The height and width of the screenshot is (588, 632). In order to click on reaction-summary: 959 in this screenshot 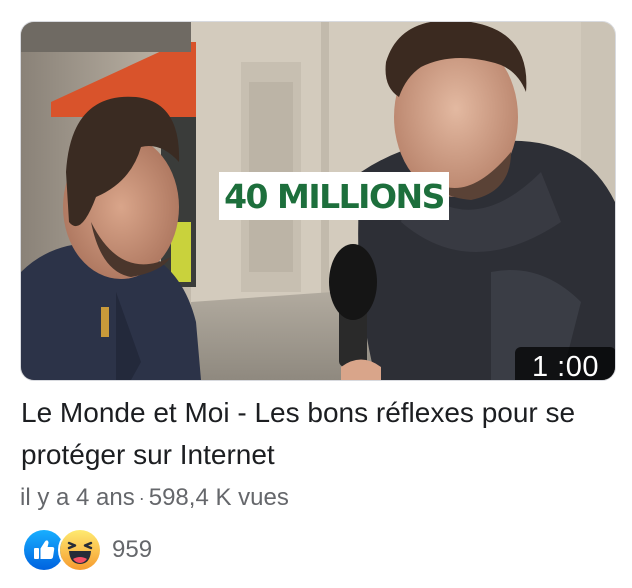, I will do `click(87, 550)`.